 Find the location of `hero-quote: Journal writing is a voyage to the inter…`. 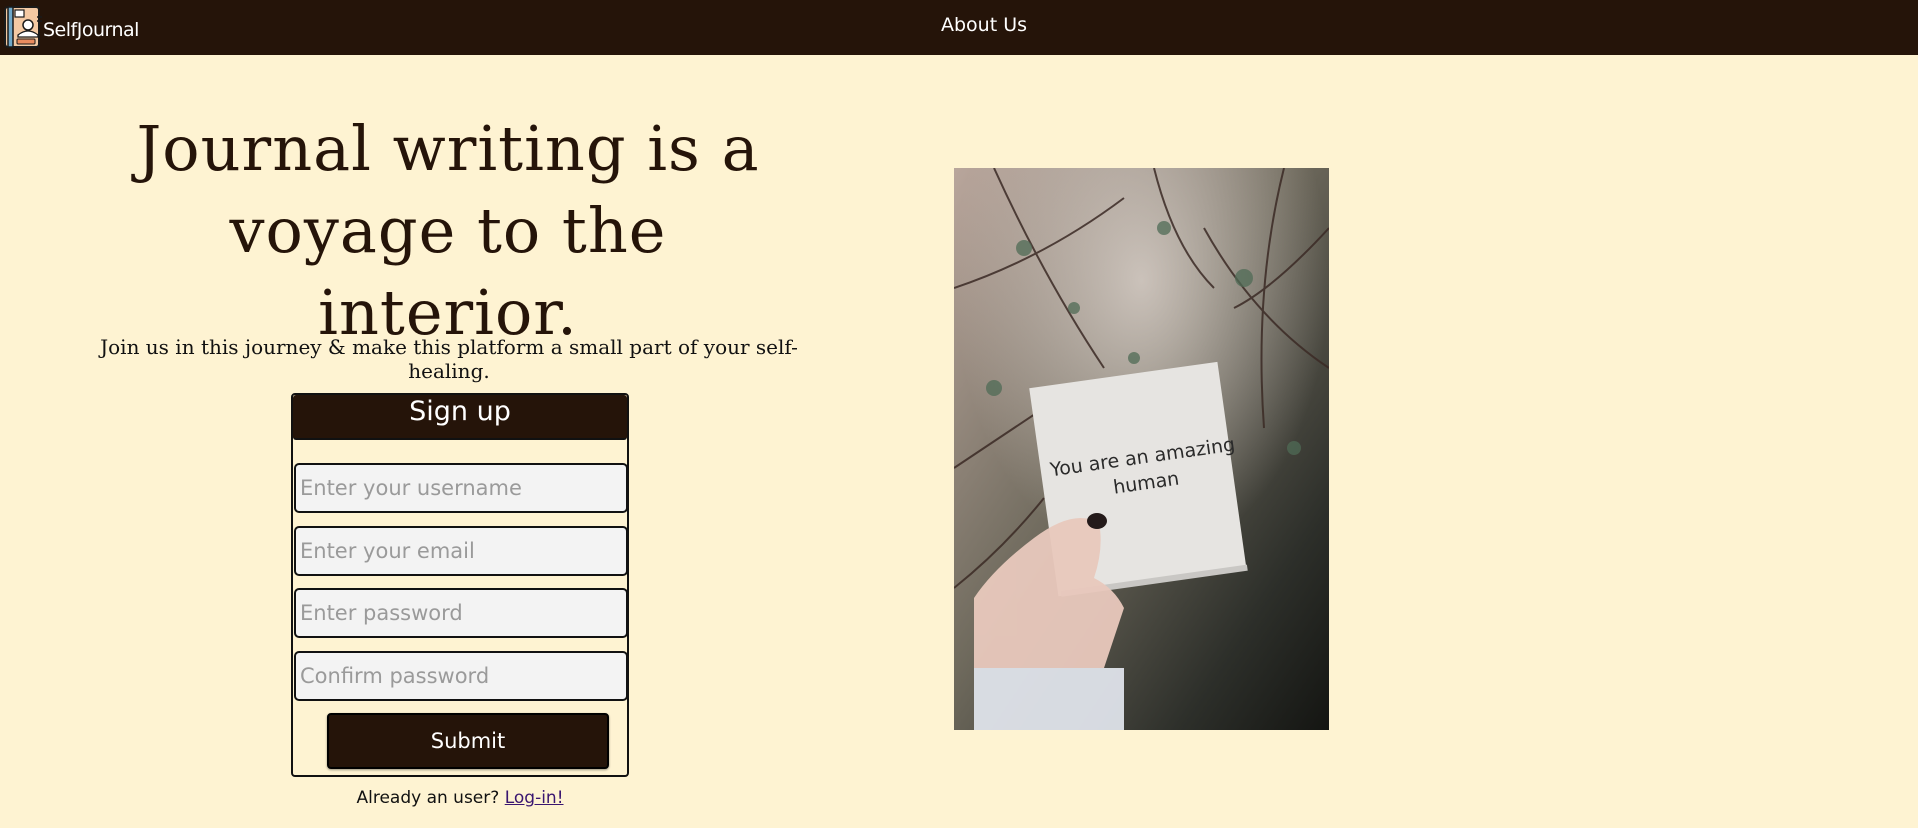

hero-quote: Journal writing is a voyage to the inter… is located at coordinates (448, 231).